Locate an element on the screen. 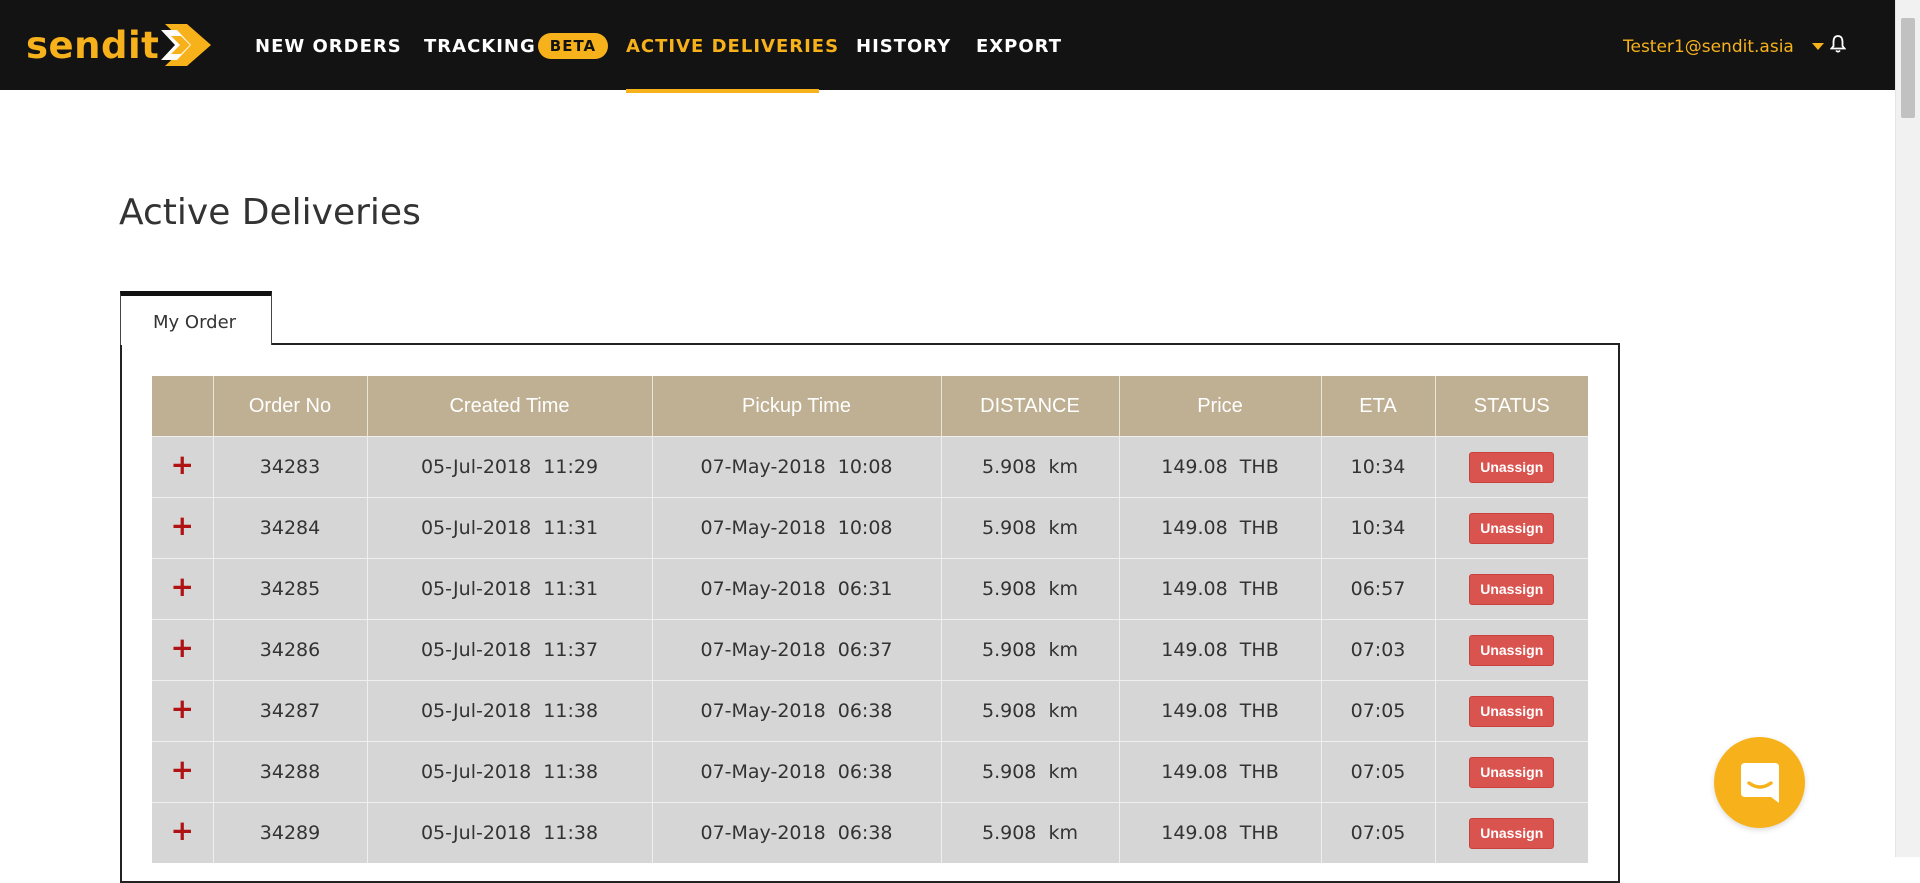 The width and height of the screenshot is (1920, 883). column-header-price: Price is located at coordinates (1219, 406).